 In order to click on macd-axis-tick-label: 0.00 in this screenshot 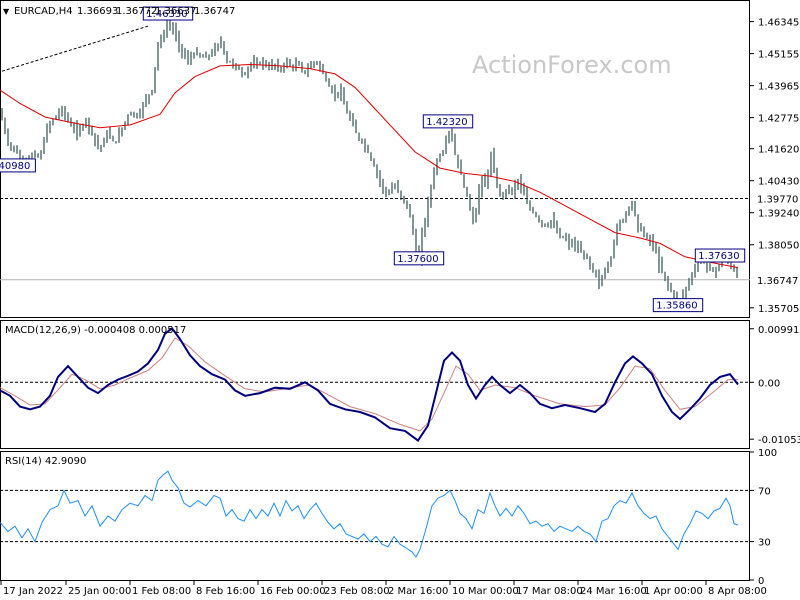, I will do `click(769, 383)`.